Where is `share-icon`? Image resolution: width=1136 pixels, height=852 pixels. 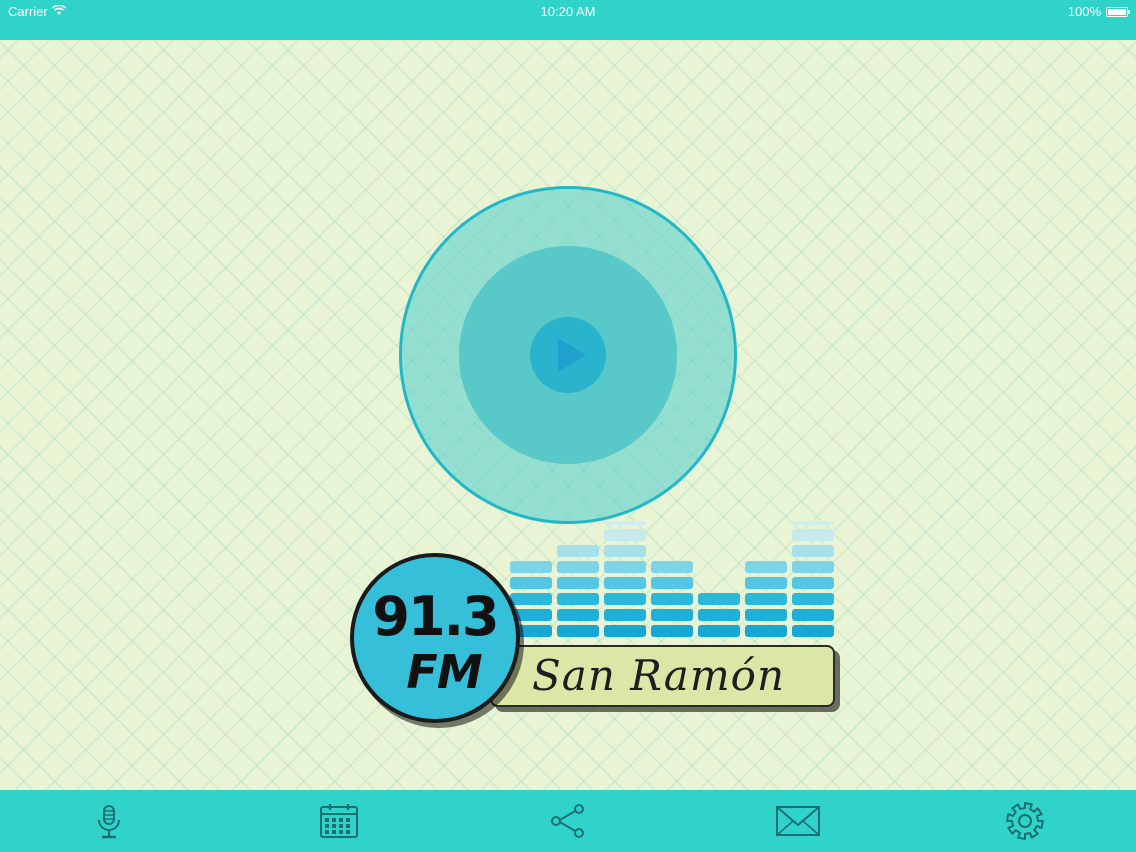
share-icon is located at coordinates (567, 821).